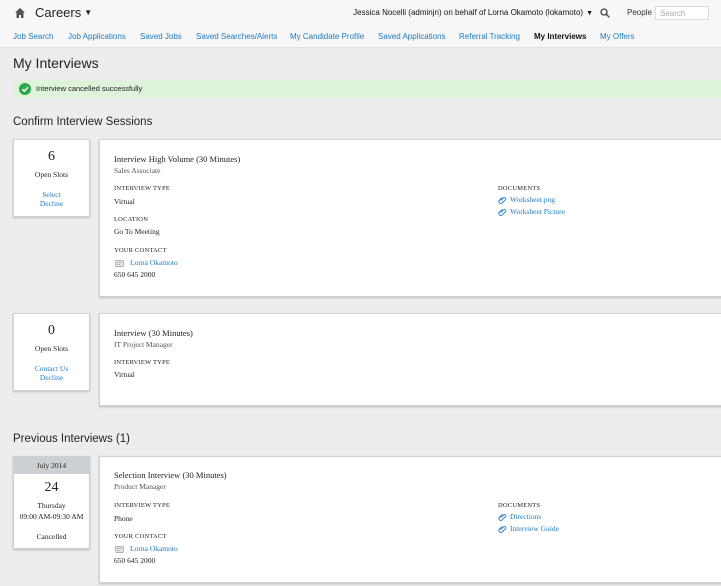  I want to click on page-title: My Interviews, so click(56, 63).